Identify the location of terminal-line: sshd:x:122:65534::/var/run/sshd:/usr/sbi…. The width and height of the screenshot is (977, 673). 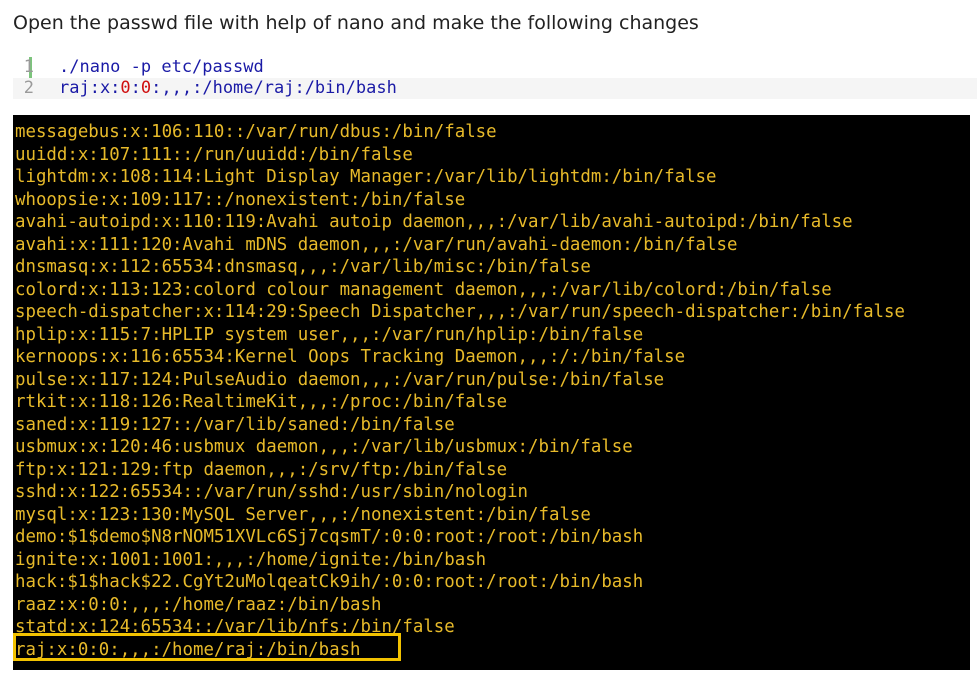
(272, 492).